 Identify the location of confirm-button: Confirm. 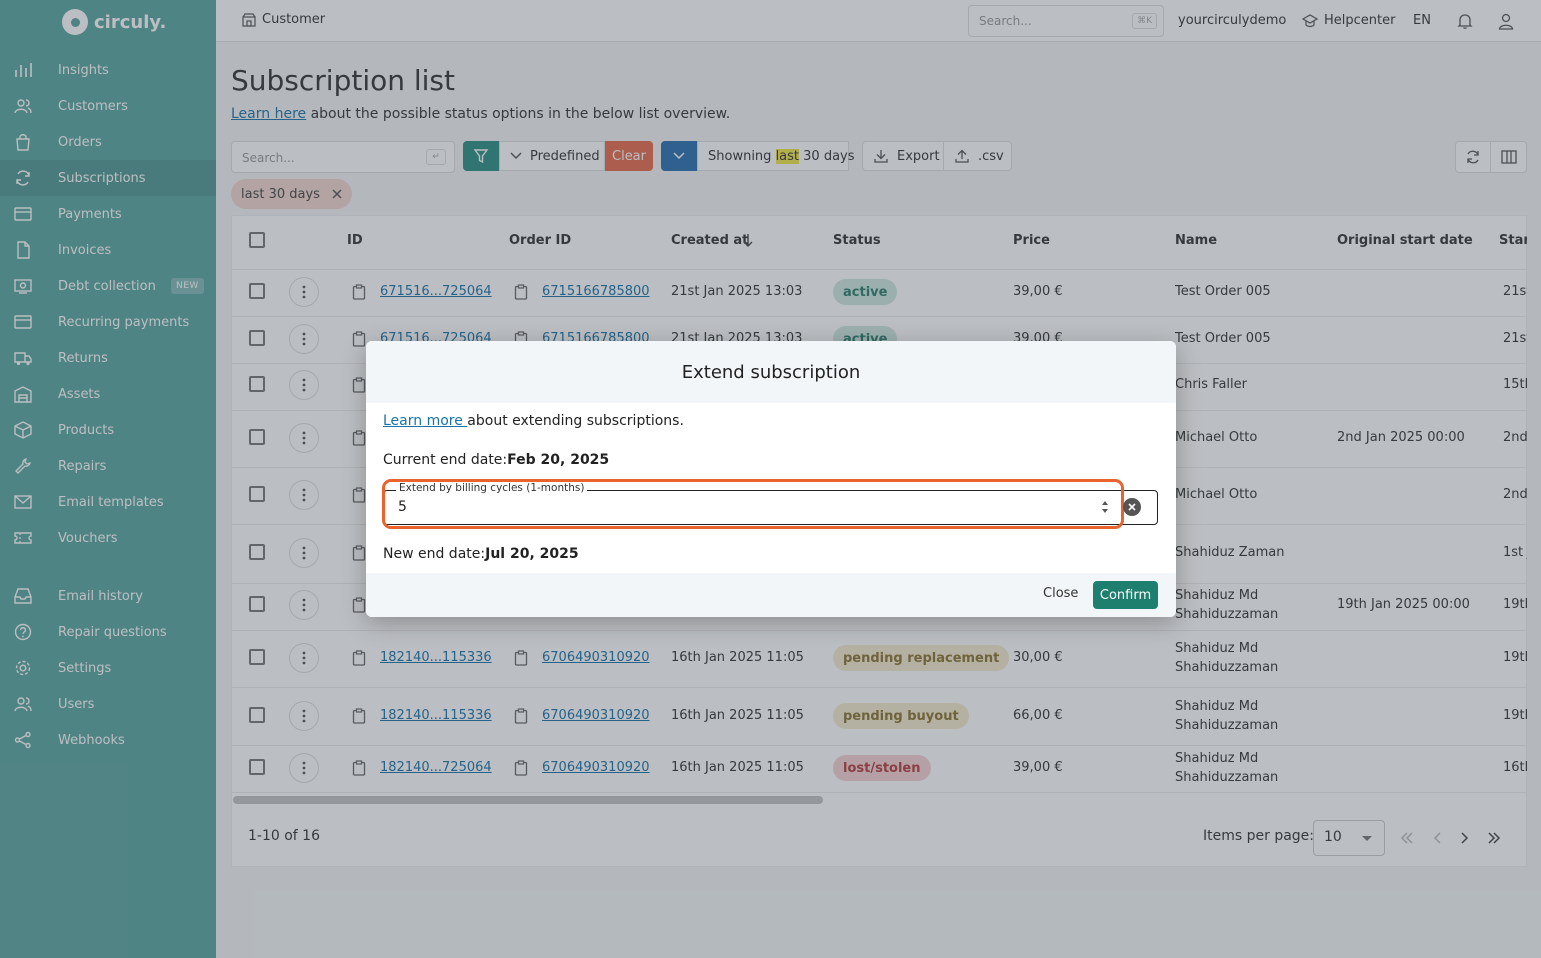
(1125, 595).